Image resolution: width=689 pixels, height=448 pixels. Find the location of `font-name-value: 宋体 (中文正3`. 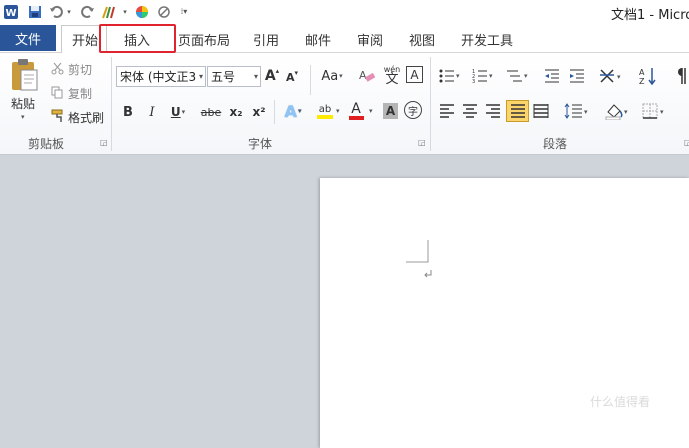

font-name-value: 宋体 (中文正3 is located at coordinates (158, 77).